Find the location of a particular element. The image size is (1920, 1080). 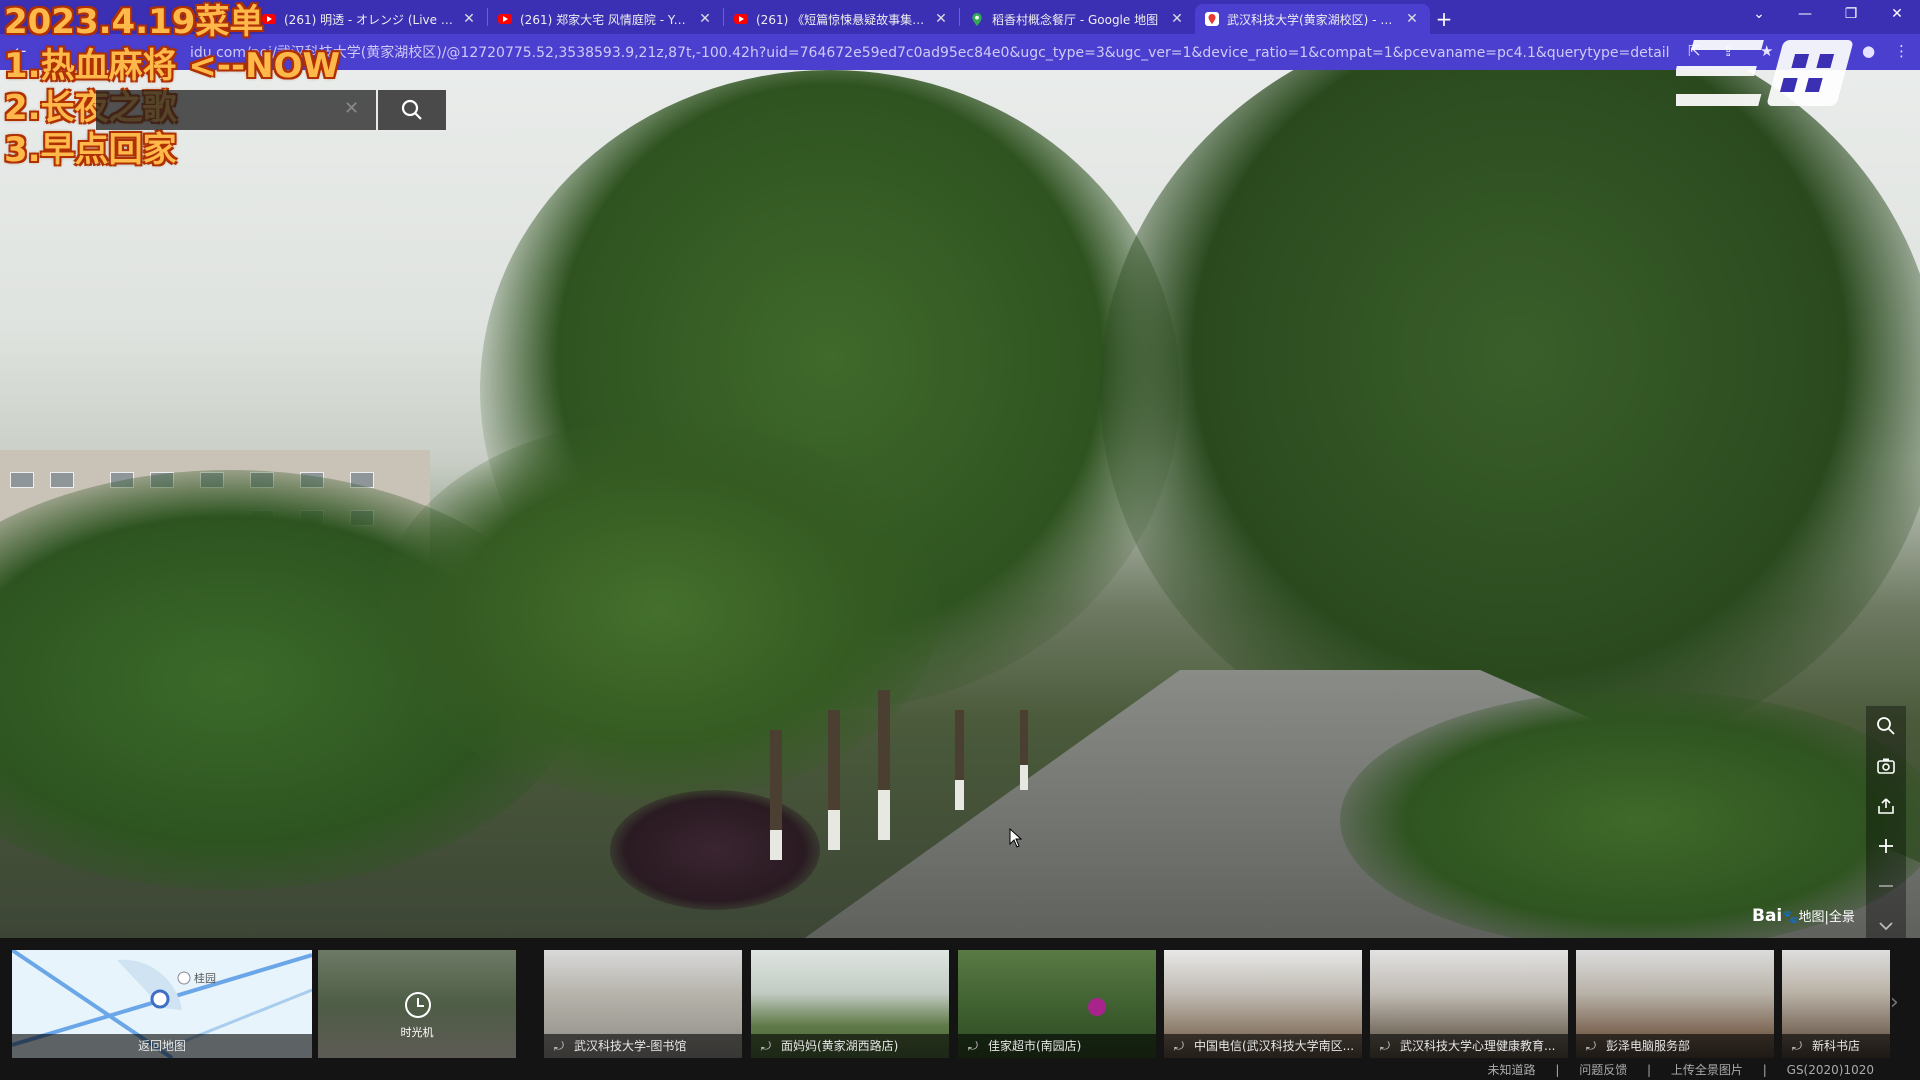

thumb-caption: 佳家超市(南园店) is located at coordinates (1057, 1046).